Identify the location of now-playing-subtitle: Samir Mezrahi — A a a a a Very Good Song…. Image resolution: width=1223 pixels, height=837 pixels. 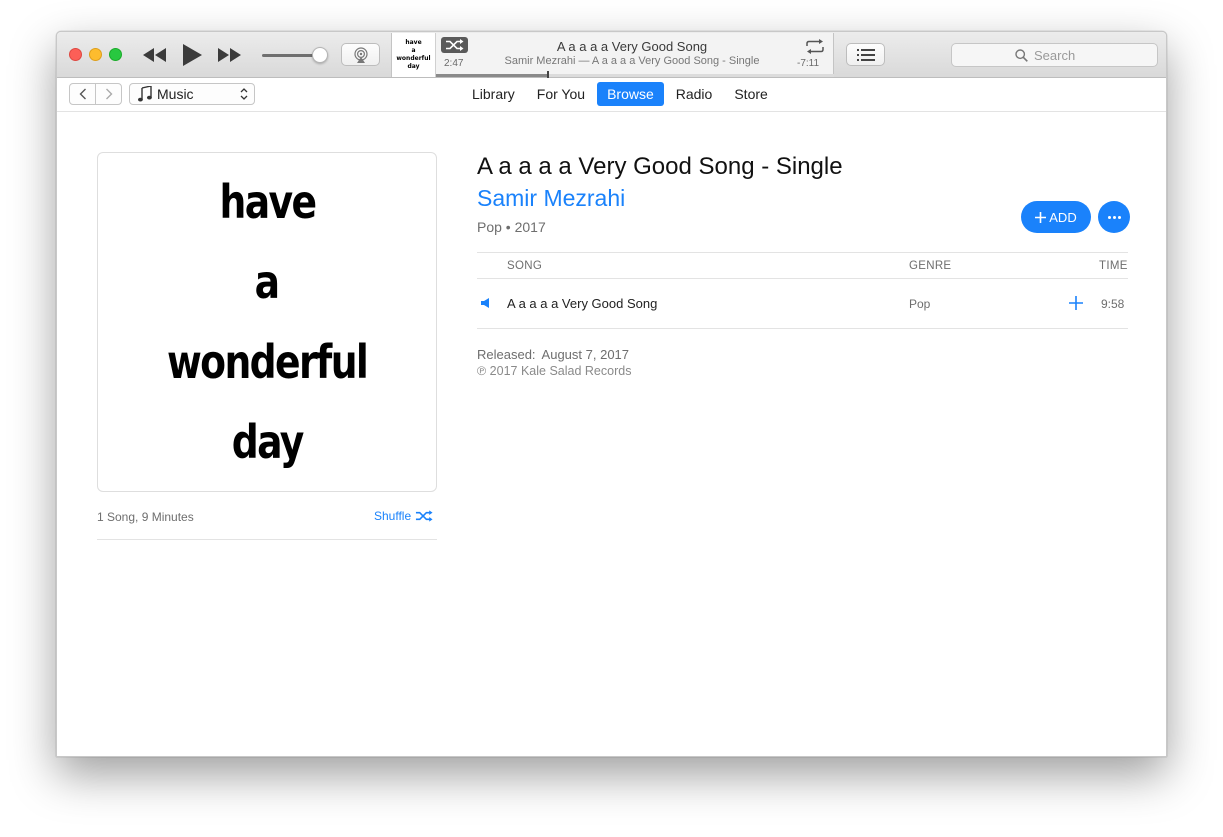
(632, 61).